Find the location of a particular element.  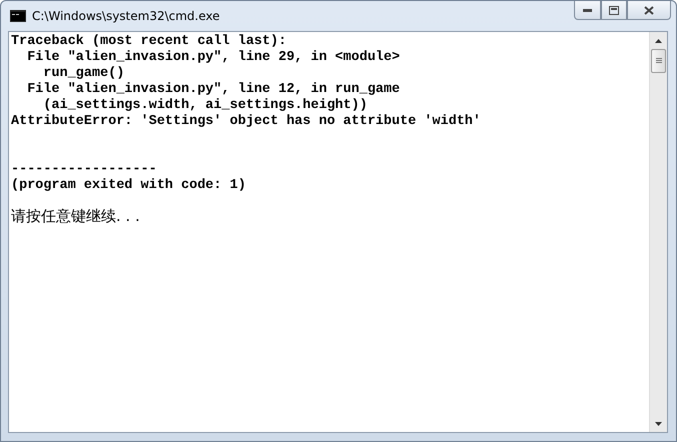

minimize-button is located at coordinates (587, 10).